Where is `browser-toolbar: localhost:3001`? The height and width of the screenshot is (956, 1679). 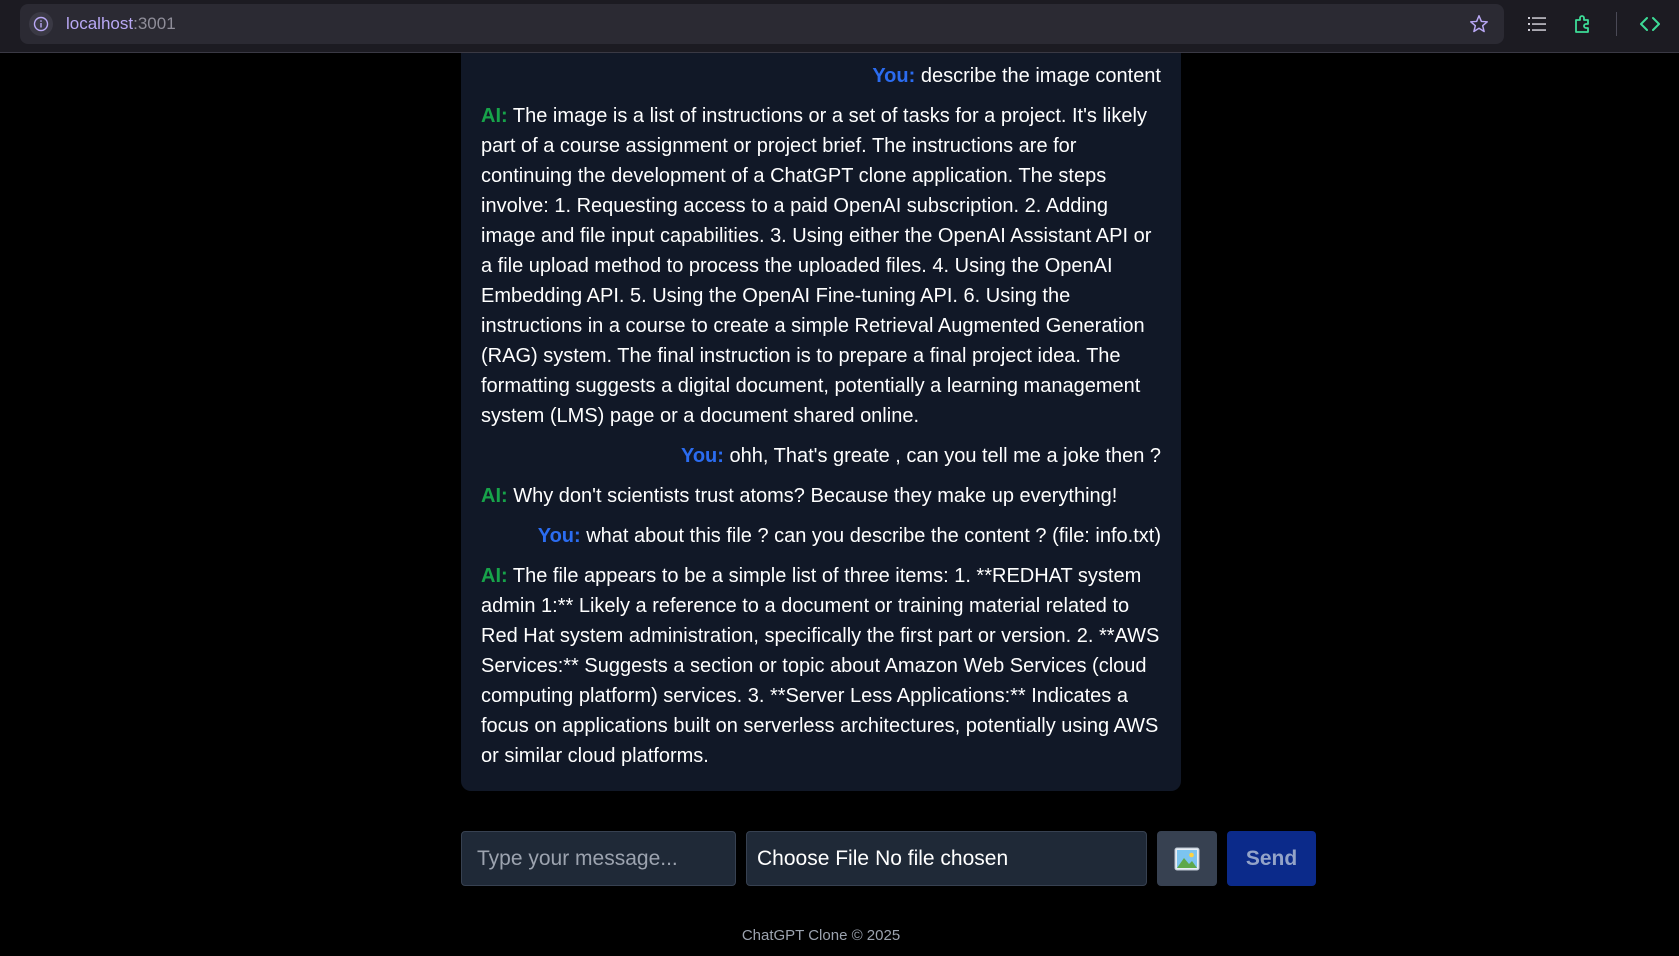
browser-toolbar: localhost:3001 is located at coordinates (839, 26).